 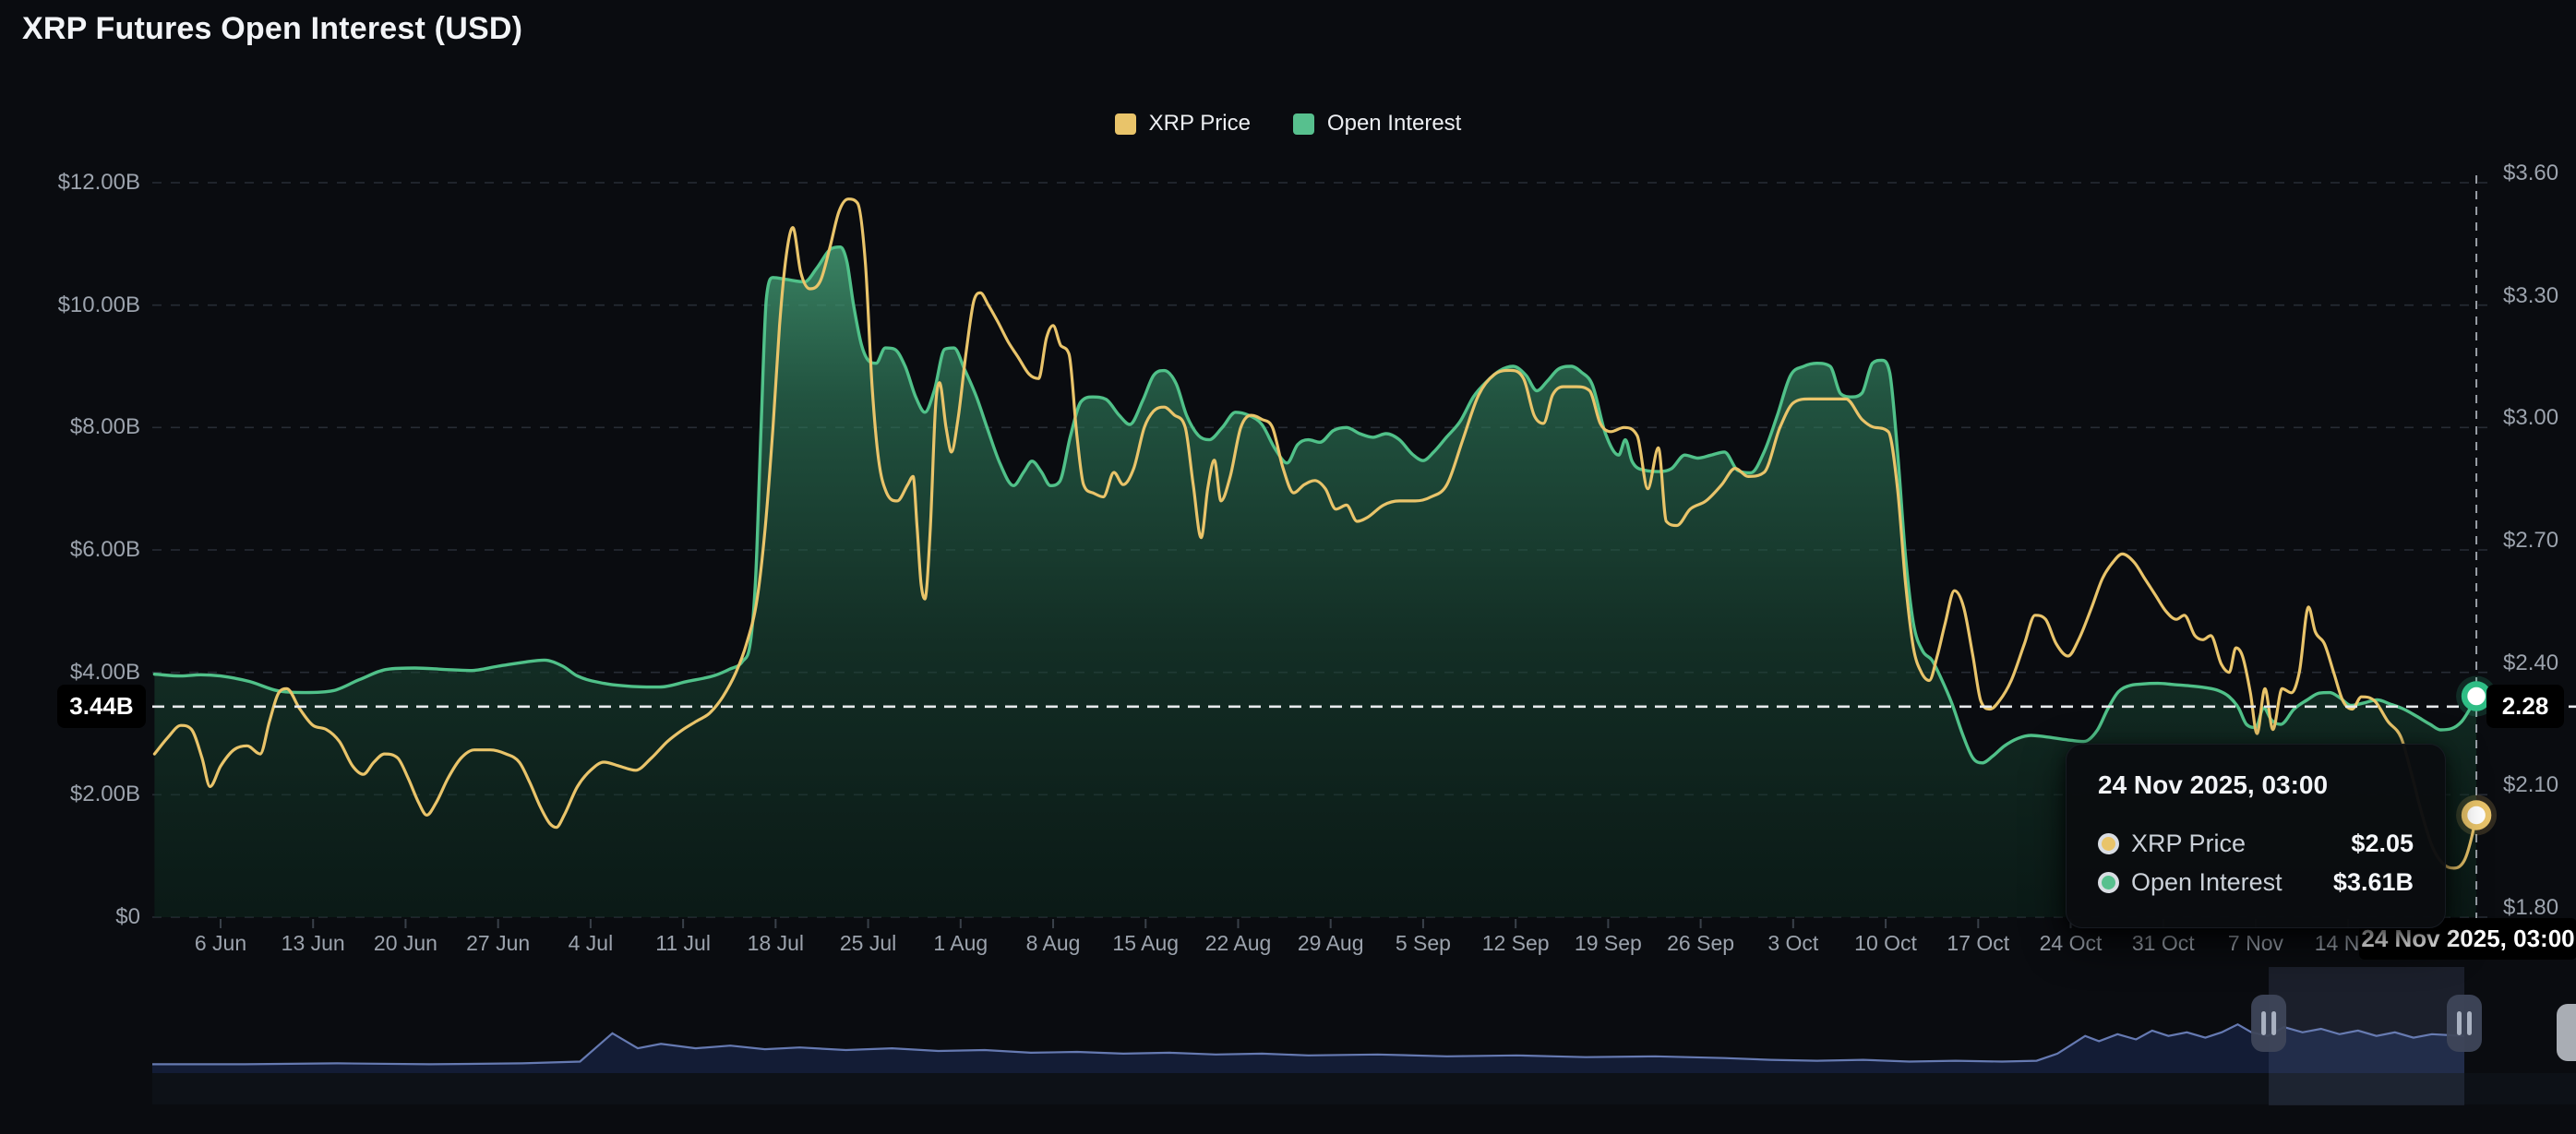 I want to click on y-axis-left-label: $6.00B, so click(x=105, y=549).